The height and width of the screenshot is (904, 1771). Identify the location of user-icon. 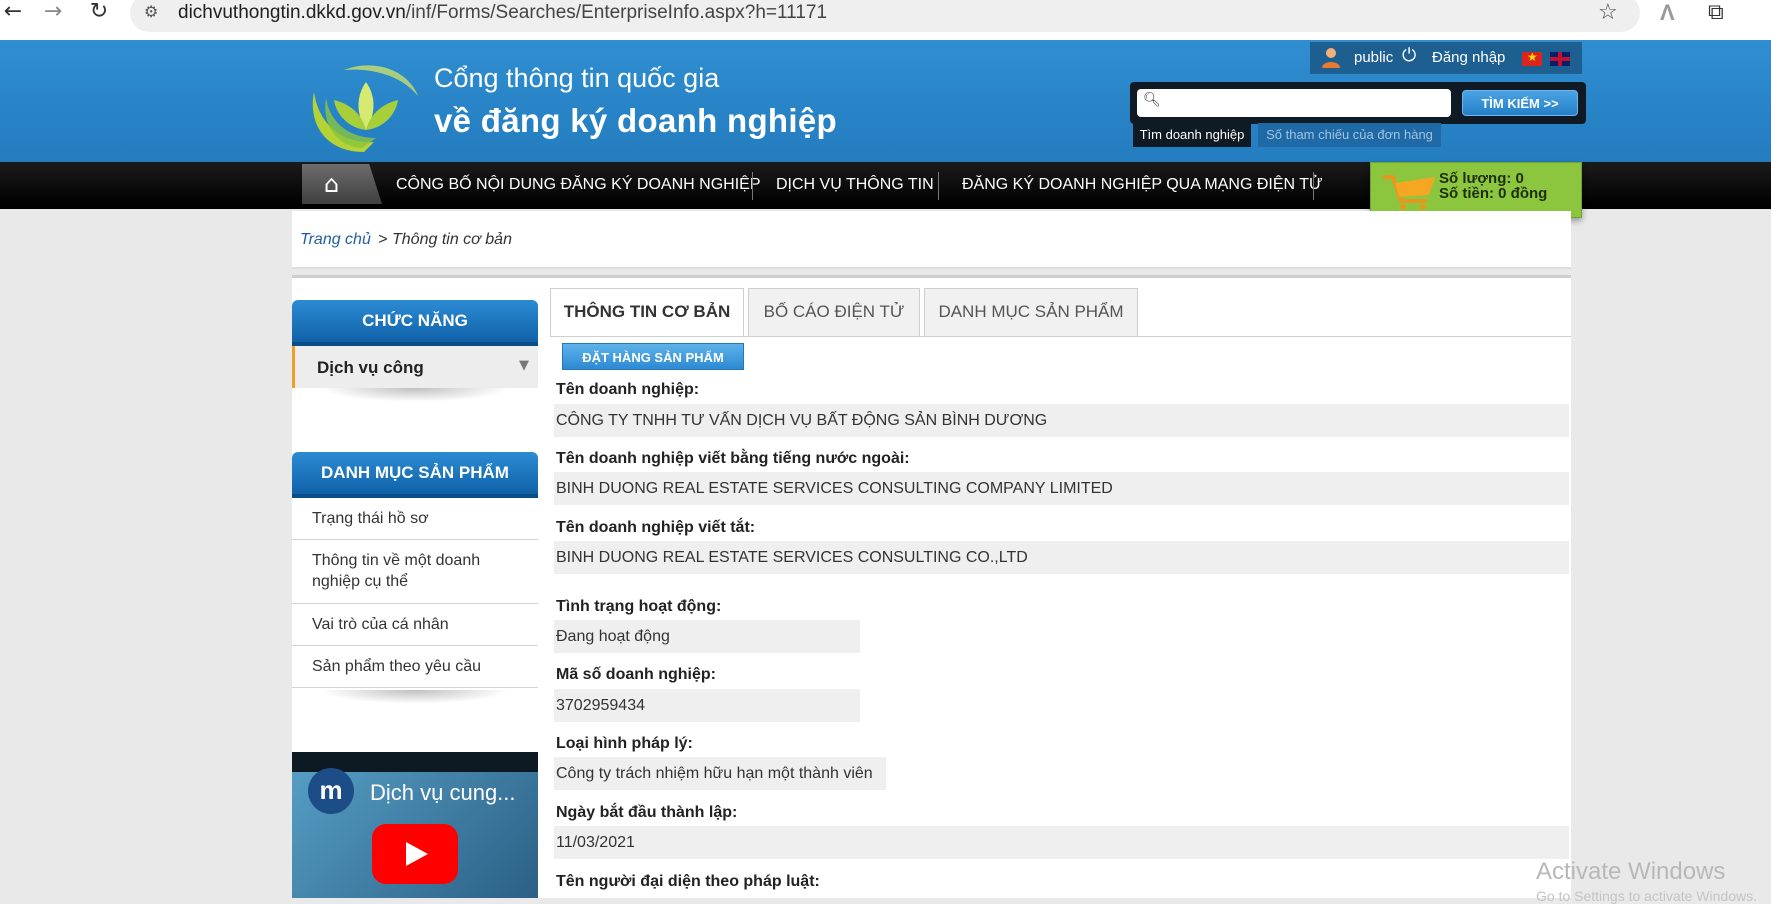
(1331, 58).